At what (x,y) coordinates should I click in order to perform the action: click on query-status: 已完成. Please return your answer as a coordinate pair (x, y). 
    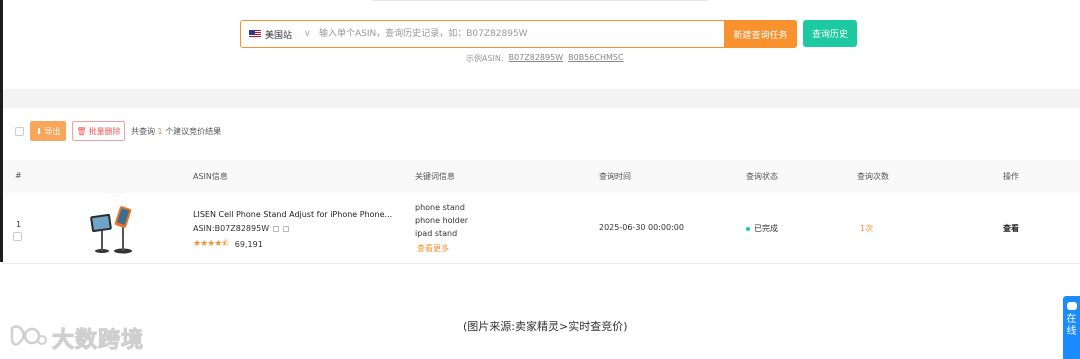
    Looking at the image, I should click on (762, 228).